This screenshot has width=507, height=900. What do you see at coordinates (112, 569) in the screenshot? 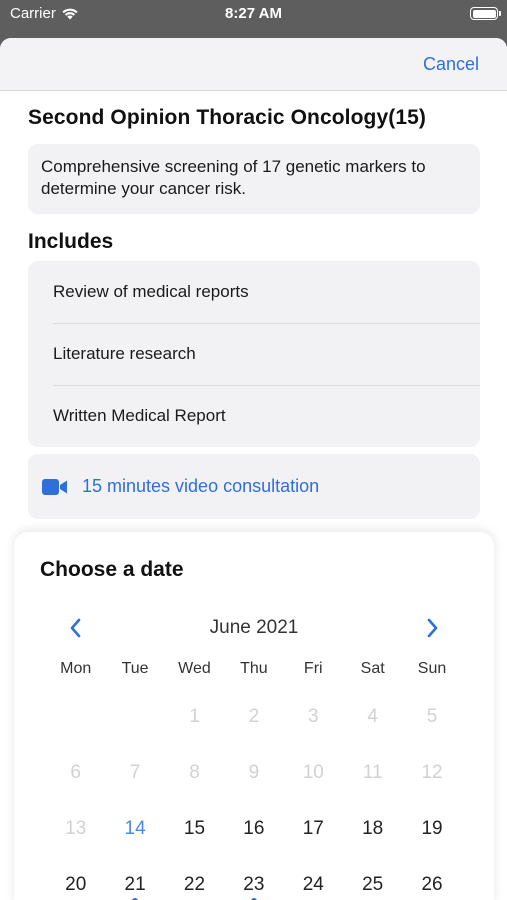
I see `choose-date-heading: Choose a date` at bounding box center [112, 569].